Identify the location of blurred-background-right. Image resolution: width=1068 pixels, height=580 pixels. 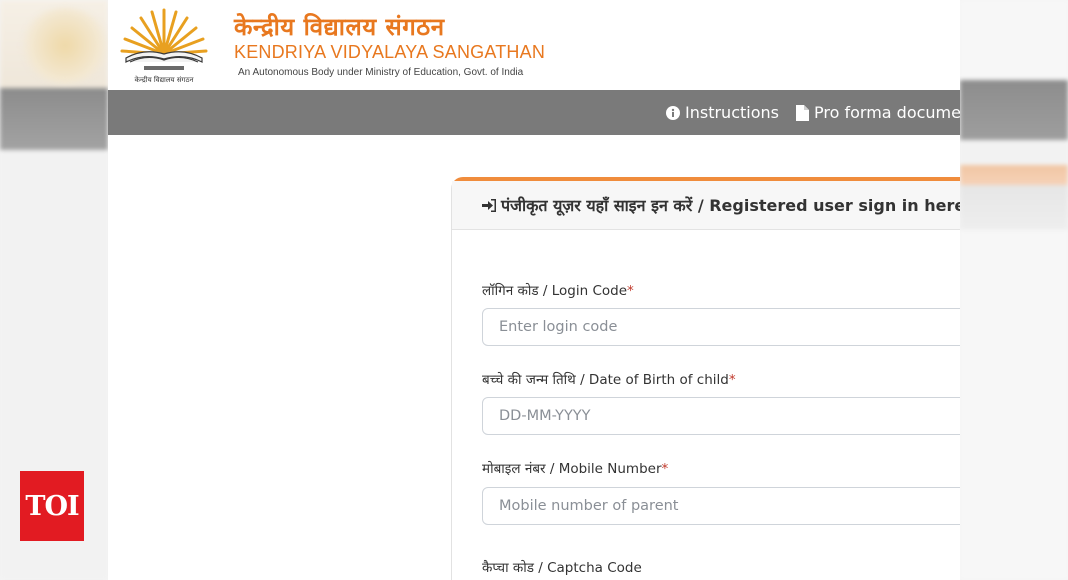
(1014, 290).